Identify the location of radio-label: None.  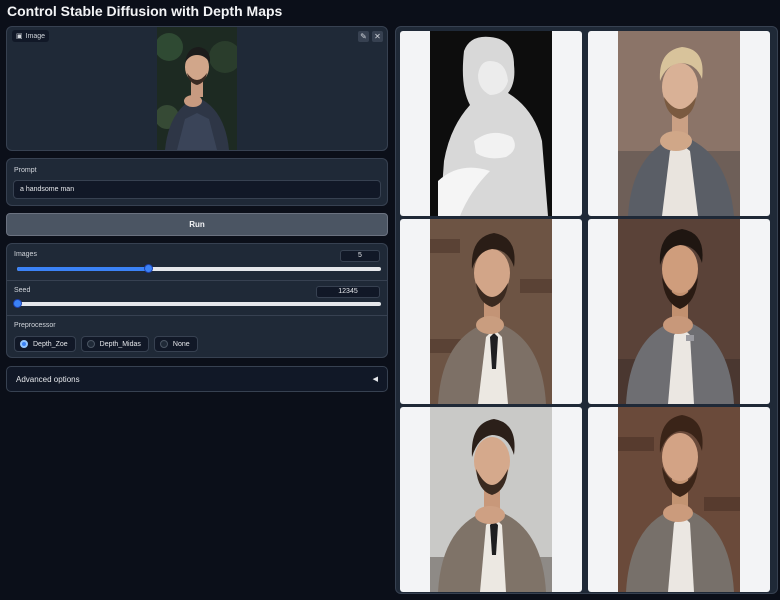
(181, 344).